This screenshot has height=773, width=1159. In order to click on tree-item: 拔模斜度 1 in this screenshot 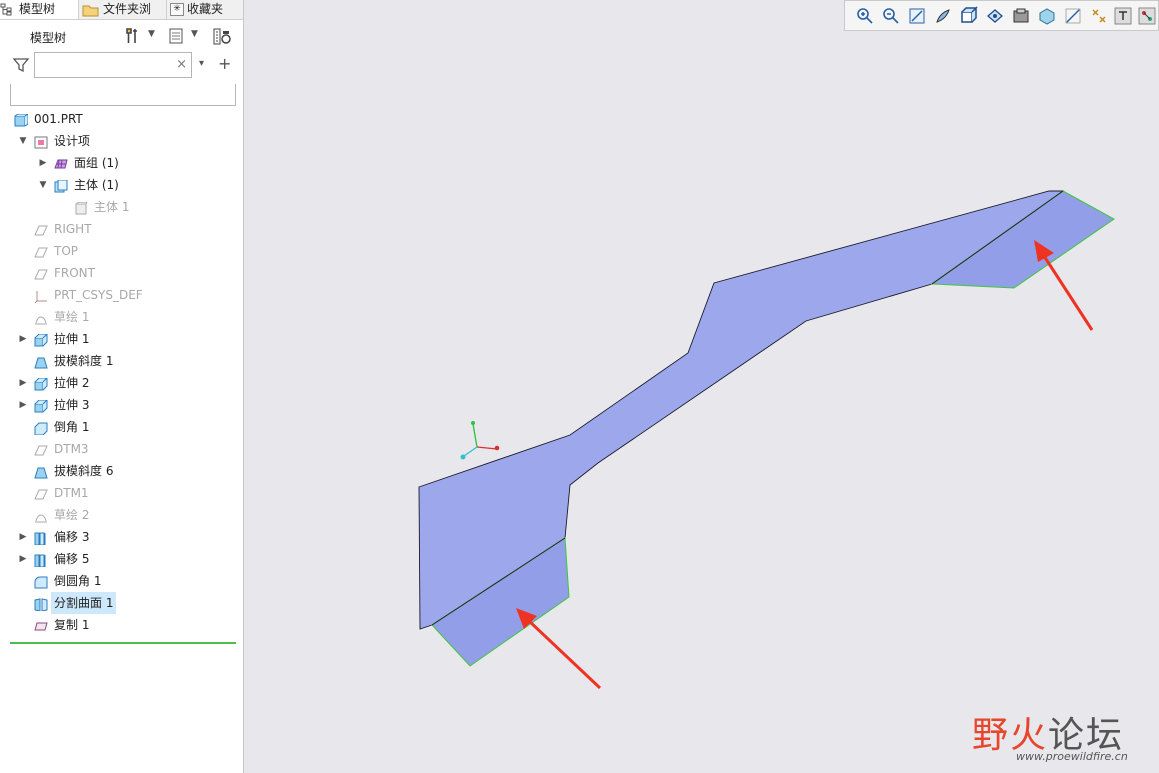, I will do `click(121, 361)`.